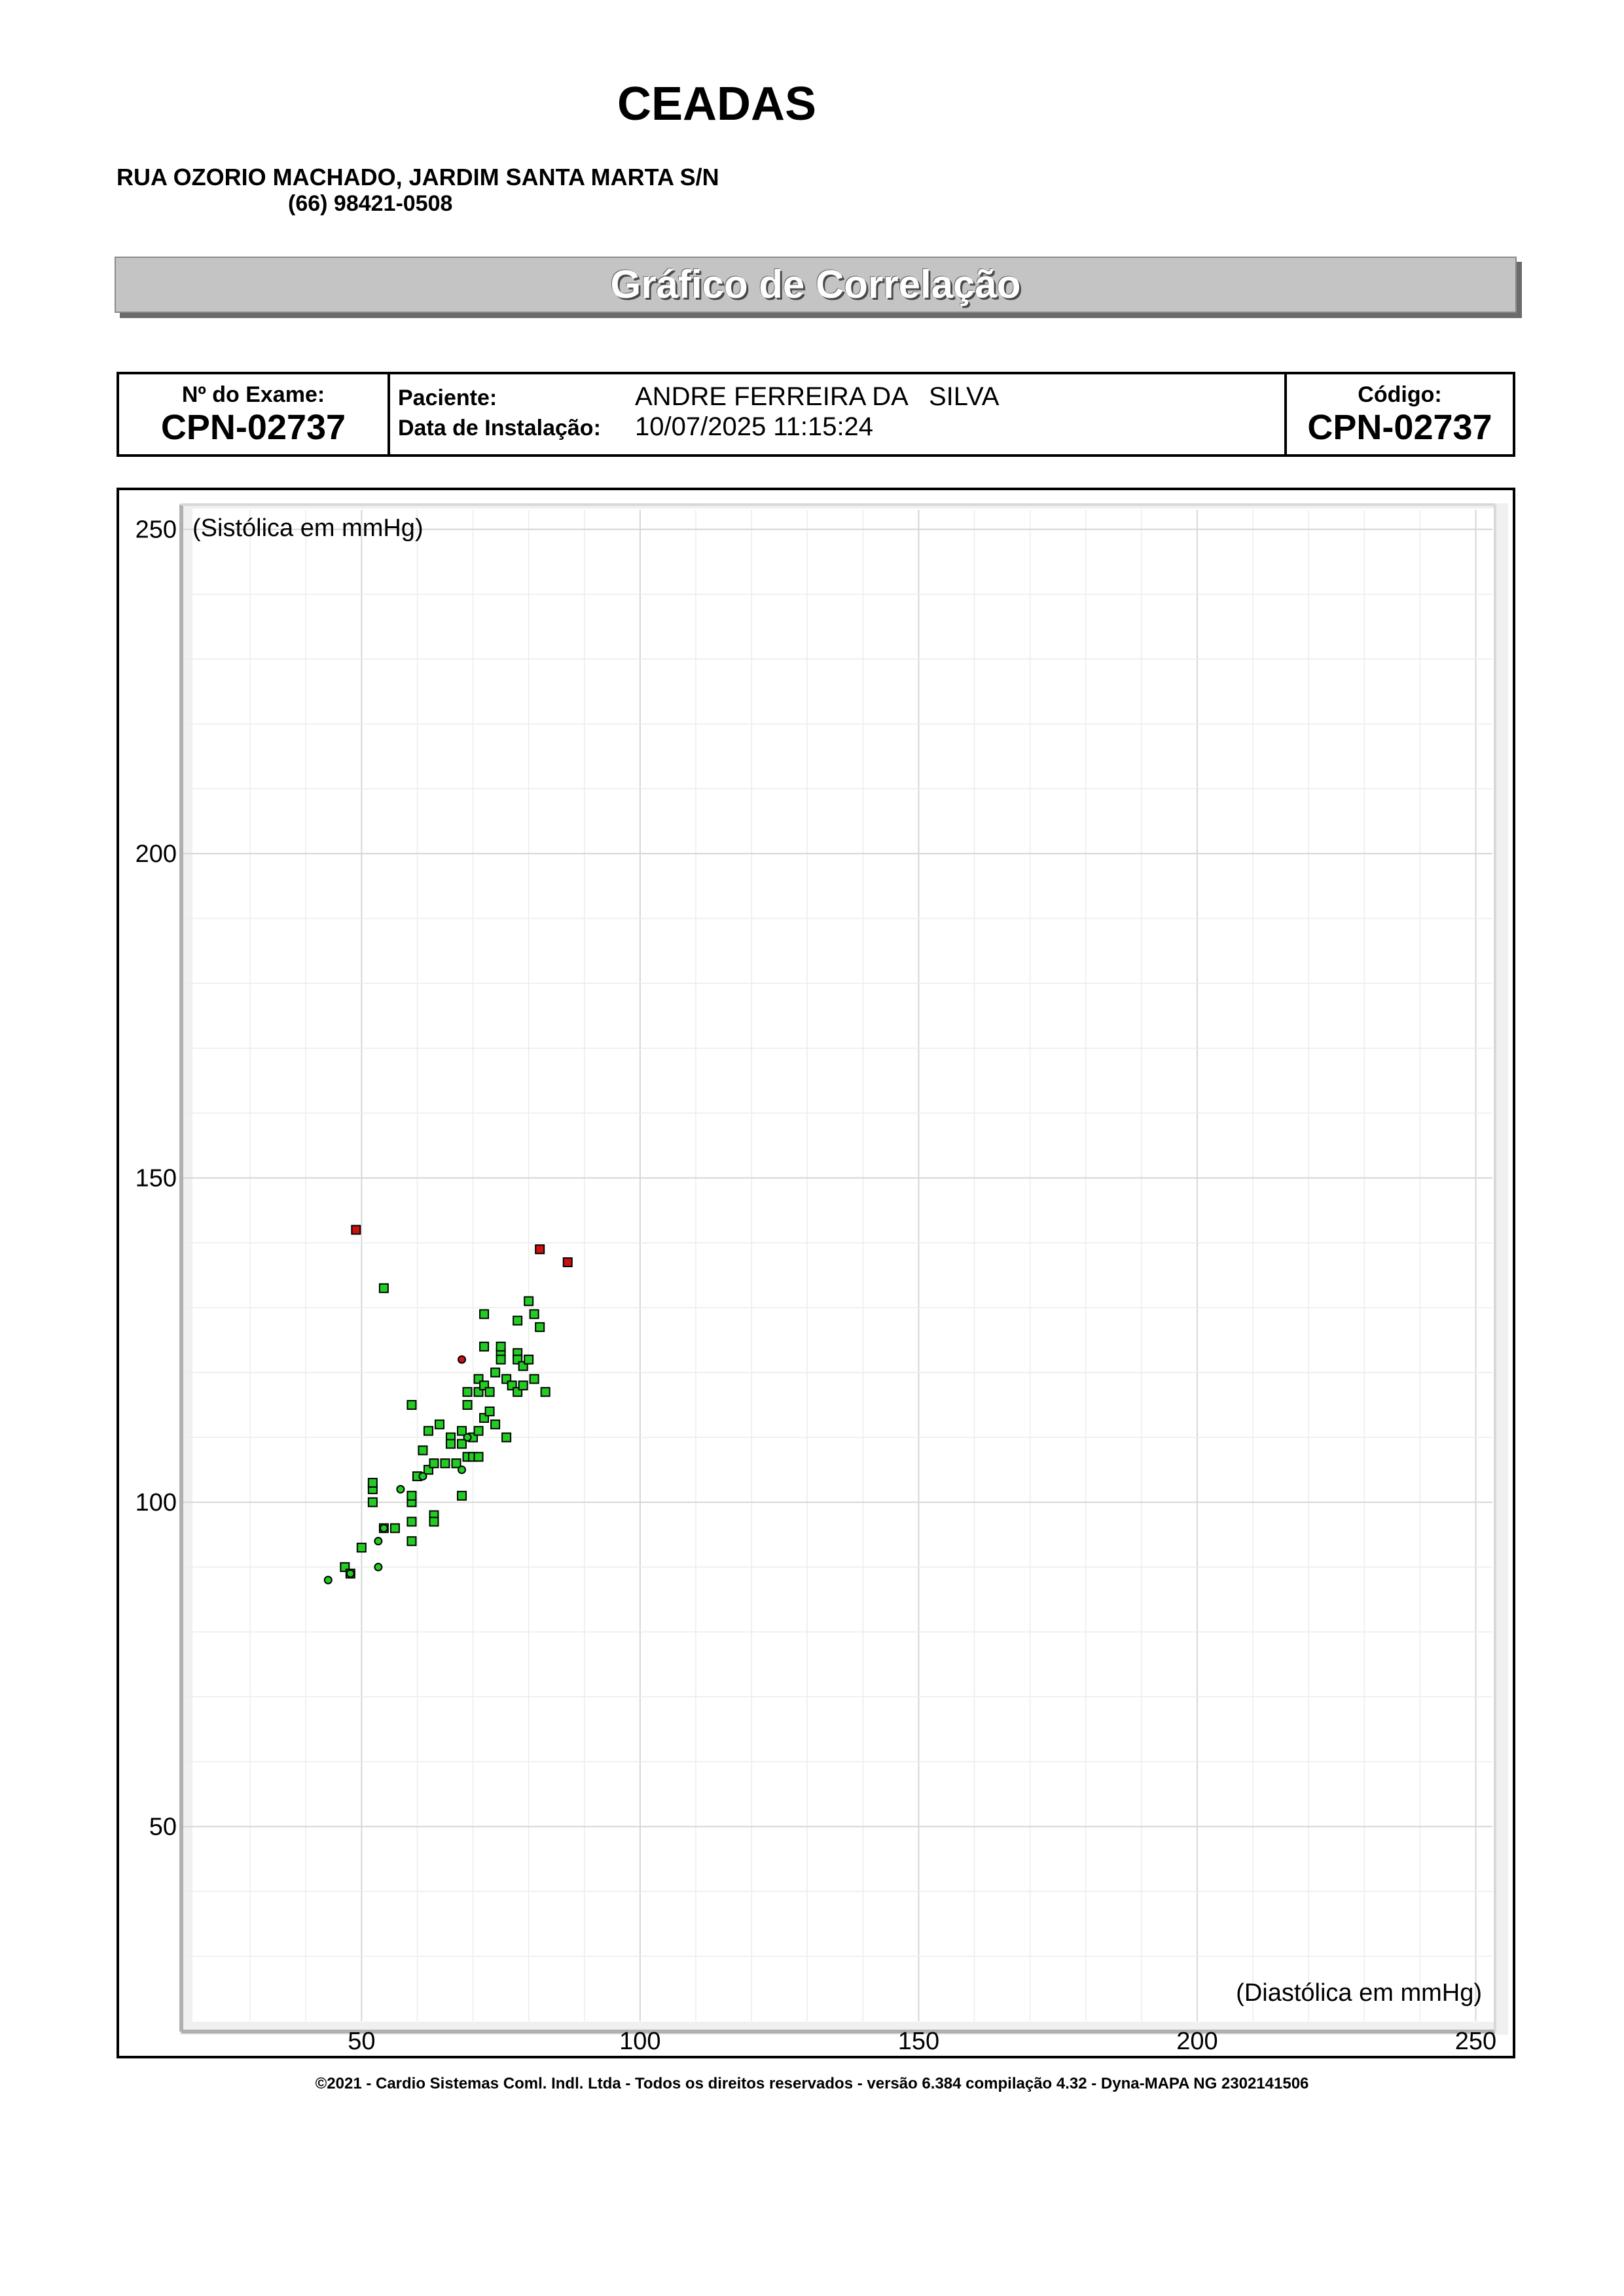 The image size is (1624, 2296). I want to click on exam-number-cell: Nº do Exame: CPN-02737, so click(254, 414).